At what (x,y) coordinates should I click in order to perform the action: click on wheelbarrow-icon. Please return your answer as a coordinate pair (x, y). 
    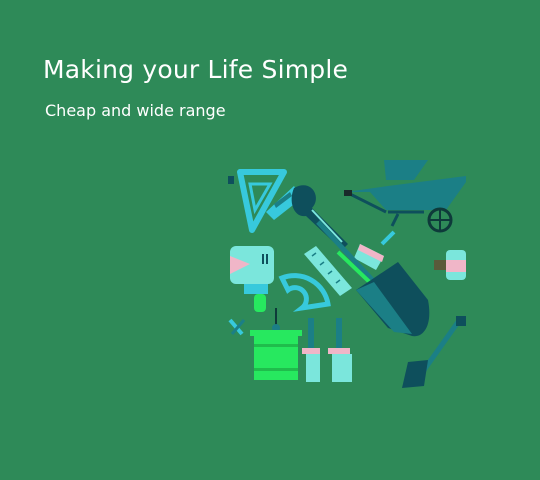
    Looking at the image, I should click on (405, 196).